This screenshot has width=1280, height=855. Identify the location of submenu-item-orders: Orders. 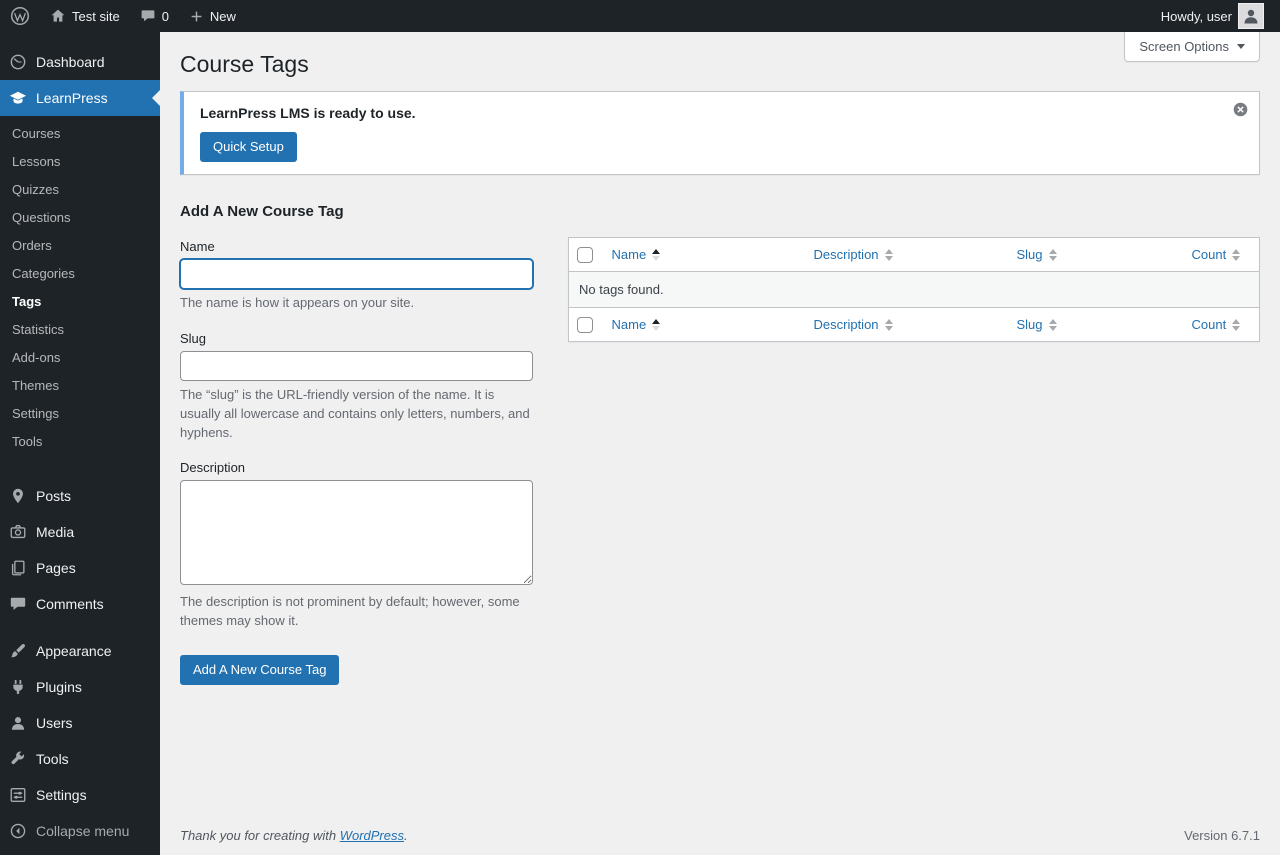
(80, 246).